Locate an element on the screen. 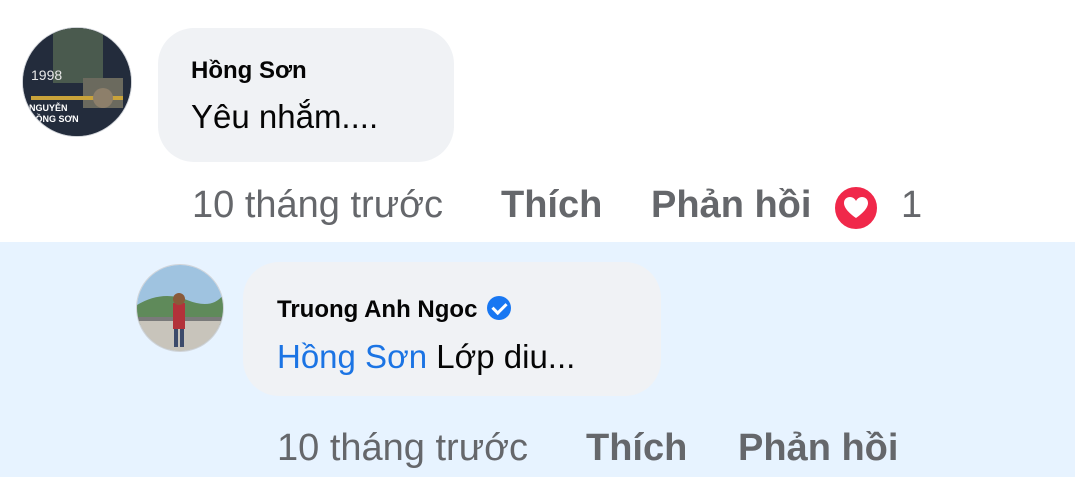 The height and width of the screenshot is (477, 1075). reply-avatar-image is located at coordinates (180, 308).